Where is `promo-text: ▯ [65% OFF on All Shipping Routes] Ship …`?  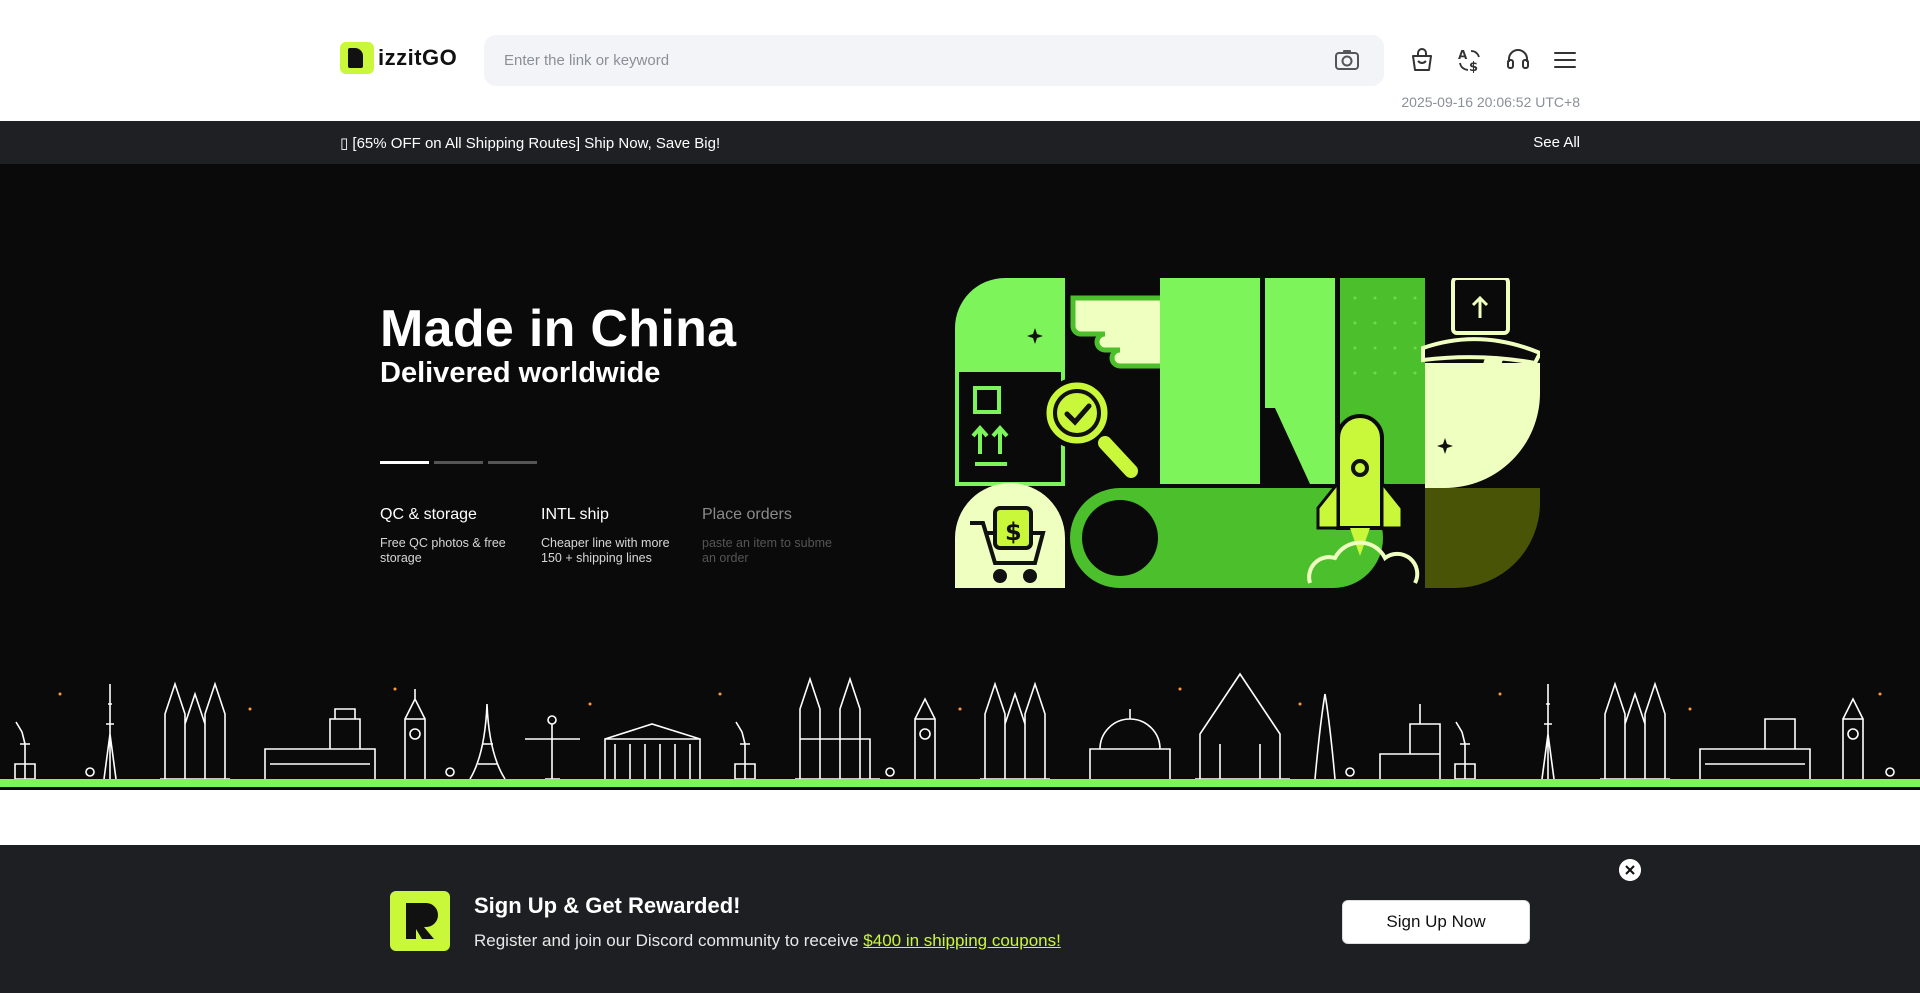
promo-text: ▯ [65% OFF on All Shipping Routes] Ship … is located at coordinates (530, 143).